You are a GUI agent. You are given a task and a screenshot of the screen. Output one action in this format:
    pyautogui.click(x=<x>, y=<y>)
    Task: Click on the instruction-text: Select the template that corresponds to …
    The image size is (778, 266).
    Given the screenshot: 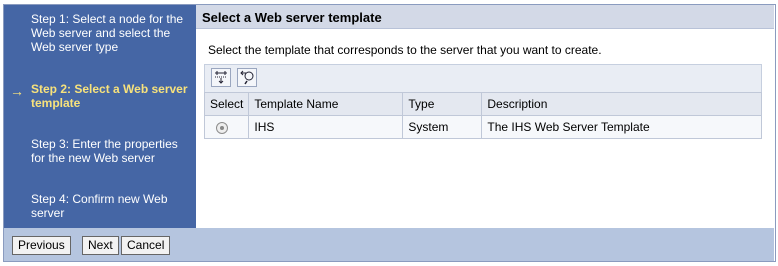 What is the action you would take?
    pyautogui.click(x=405, y=50)
    